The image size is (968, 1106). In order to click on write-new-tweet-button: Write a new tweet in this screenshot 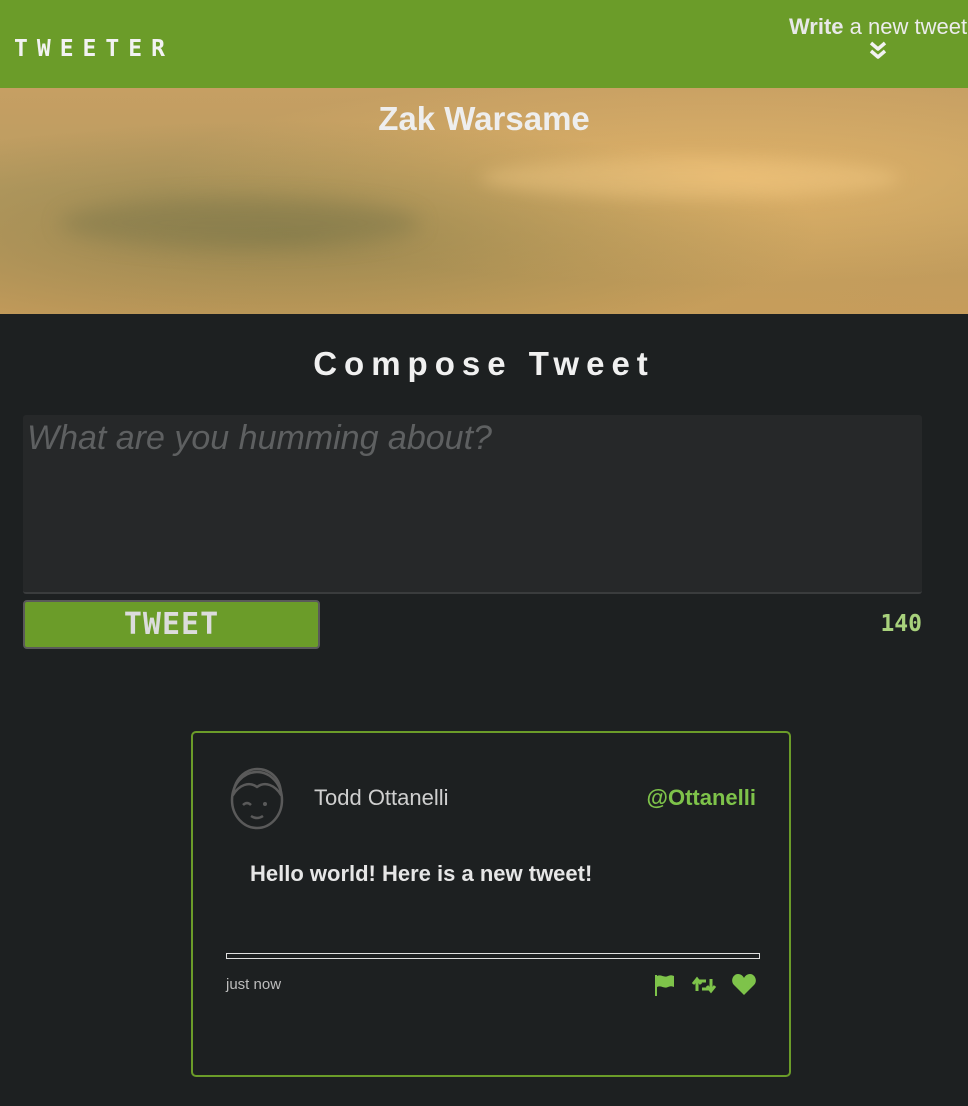, I will do `click(878, 41)`.